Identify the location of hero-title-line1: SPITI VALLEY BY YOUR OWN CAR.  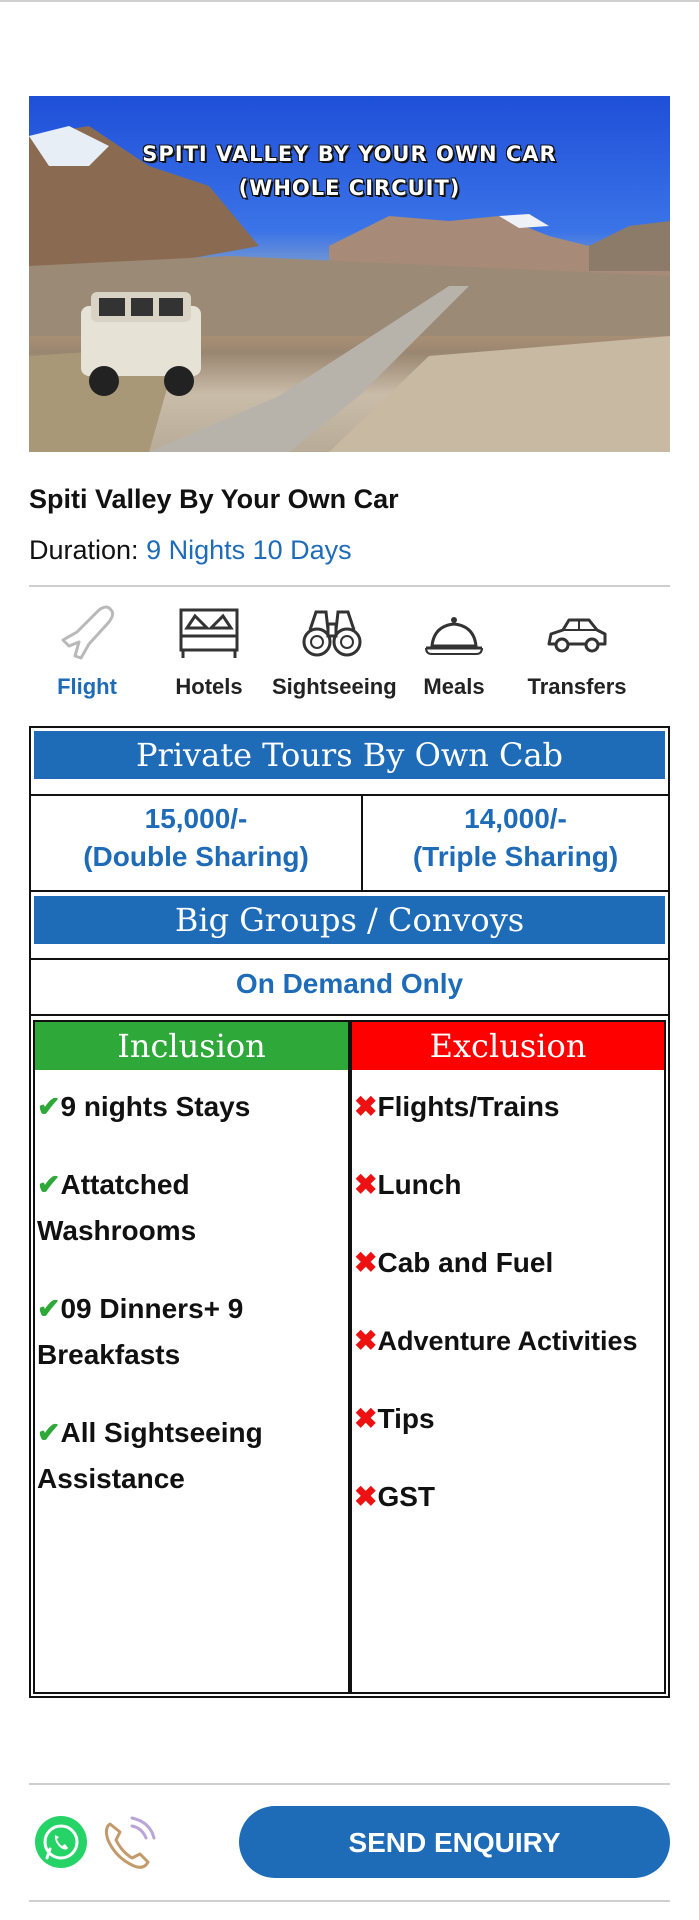
(349, 154).